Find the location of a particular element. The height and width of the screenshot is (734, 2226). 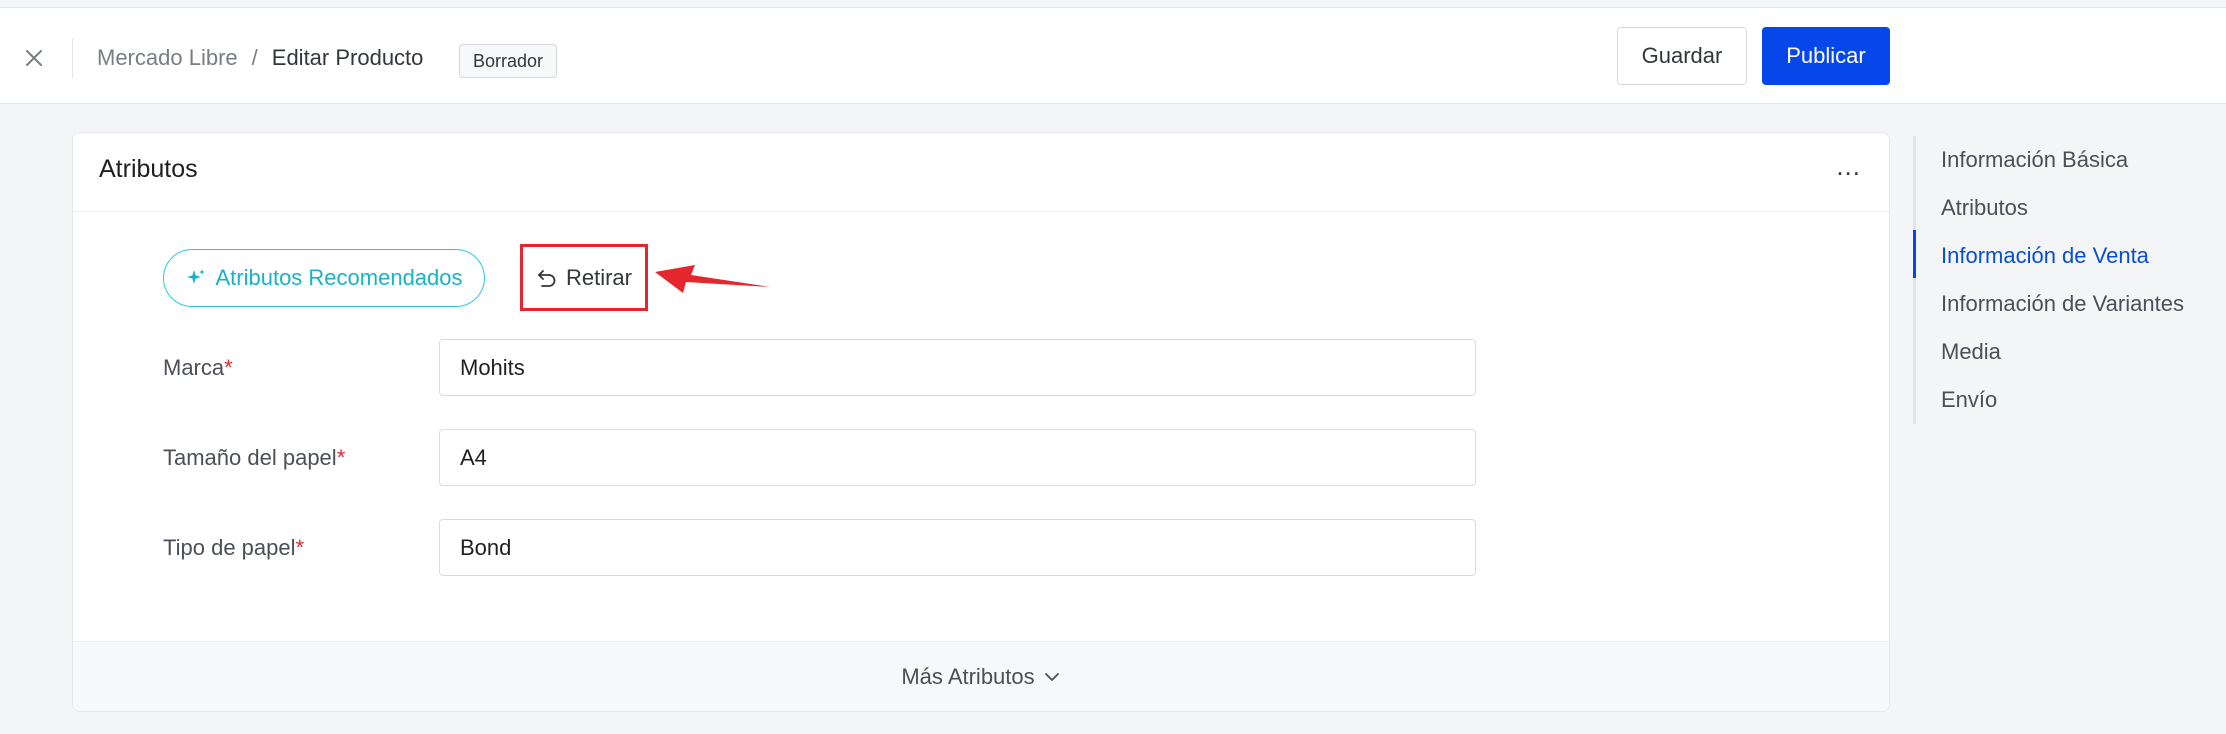

toc-track is located at coordinates (1914, 280).